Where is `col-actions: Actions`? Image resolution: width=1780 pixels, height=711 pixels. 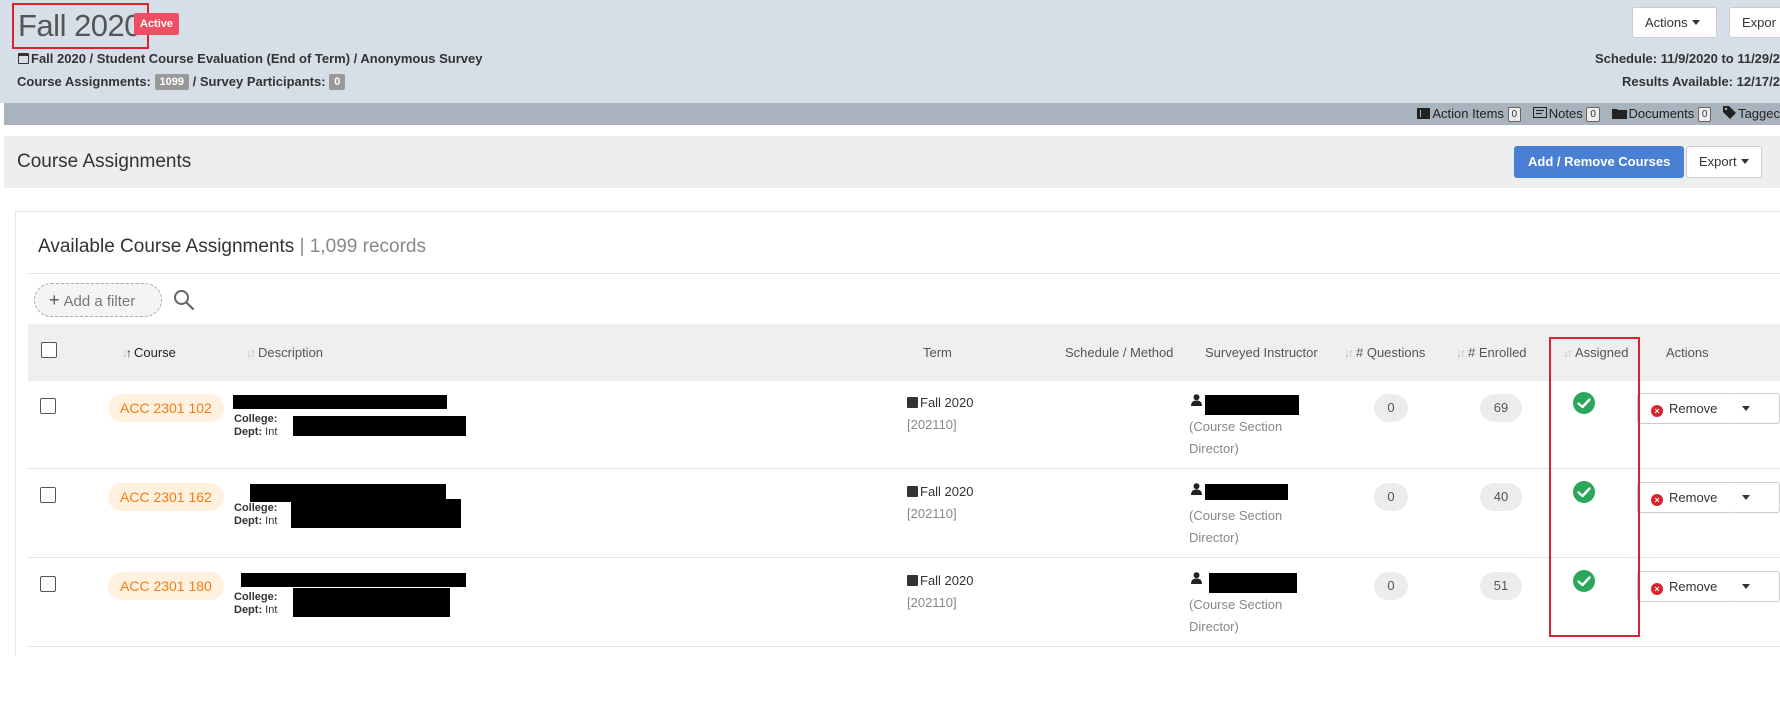 col-actions: Actions is located at coordinates (1687, 352).